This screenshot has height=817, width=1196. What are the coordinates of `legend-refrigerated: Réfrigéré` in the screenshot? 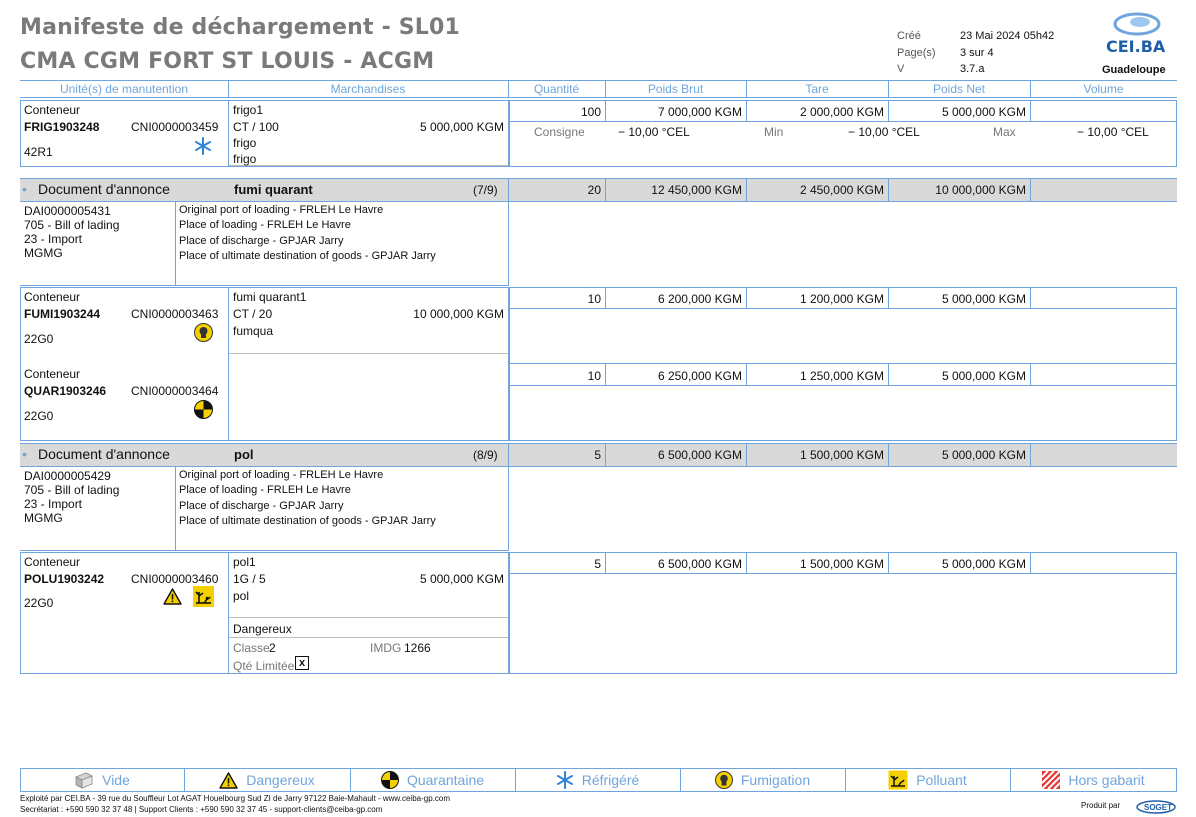 It's located at (597, 780).